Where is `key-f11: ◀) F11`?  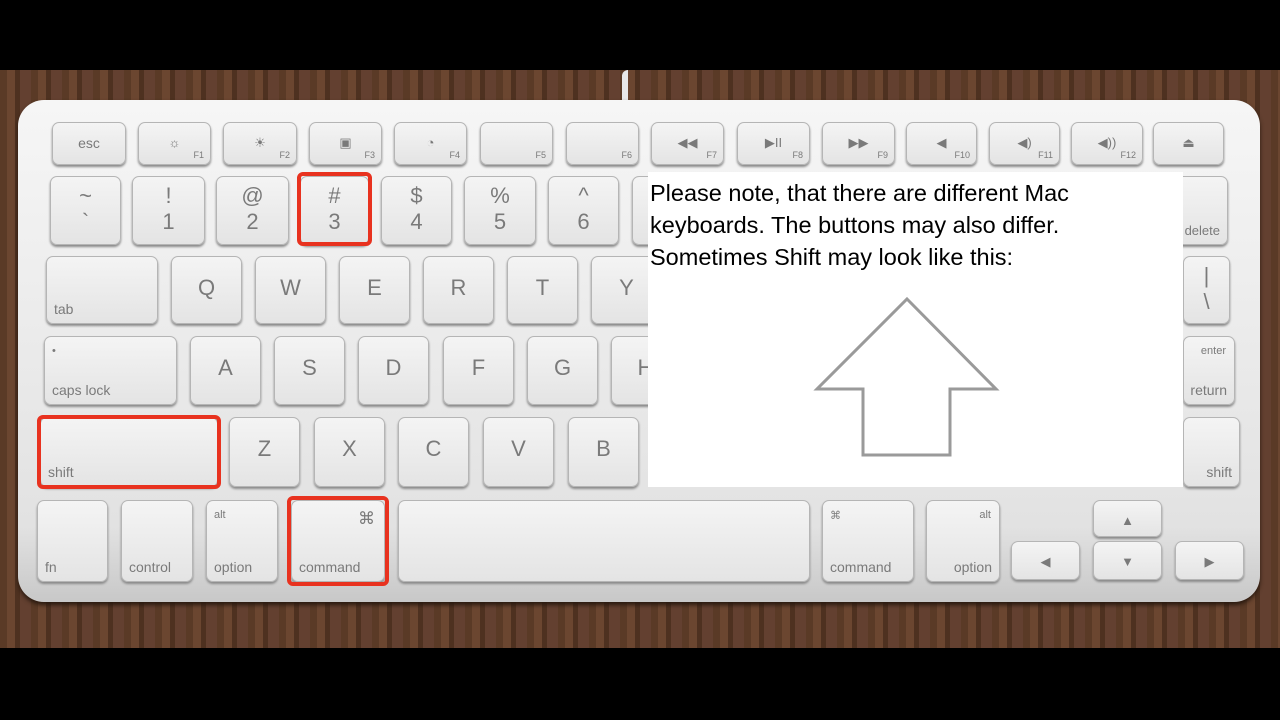
key-f11: ◀) F11 is located at coordinates (1024, 143).